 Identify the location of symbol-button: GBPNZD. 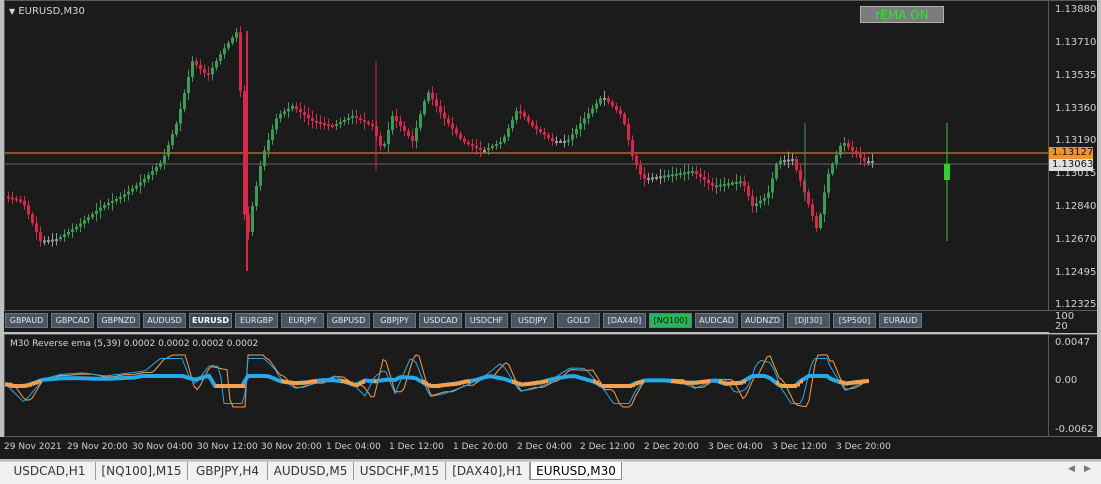
(118, 320).